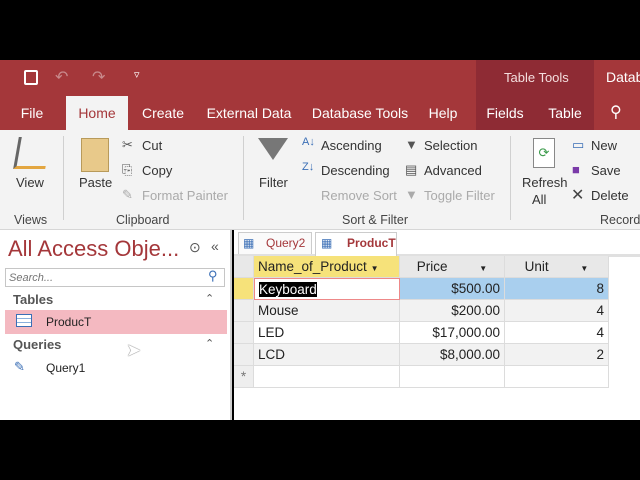 Image resolution: width=640 pixels, height=480 pixels. Describe the element at coordinates (209, 343) in the screenshot. I see `collapse-queries-icon: ⌃` at that location.